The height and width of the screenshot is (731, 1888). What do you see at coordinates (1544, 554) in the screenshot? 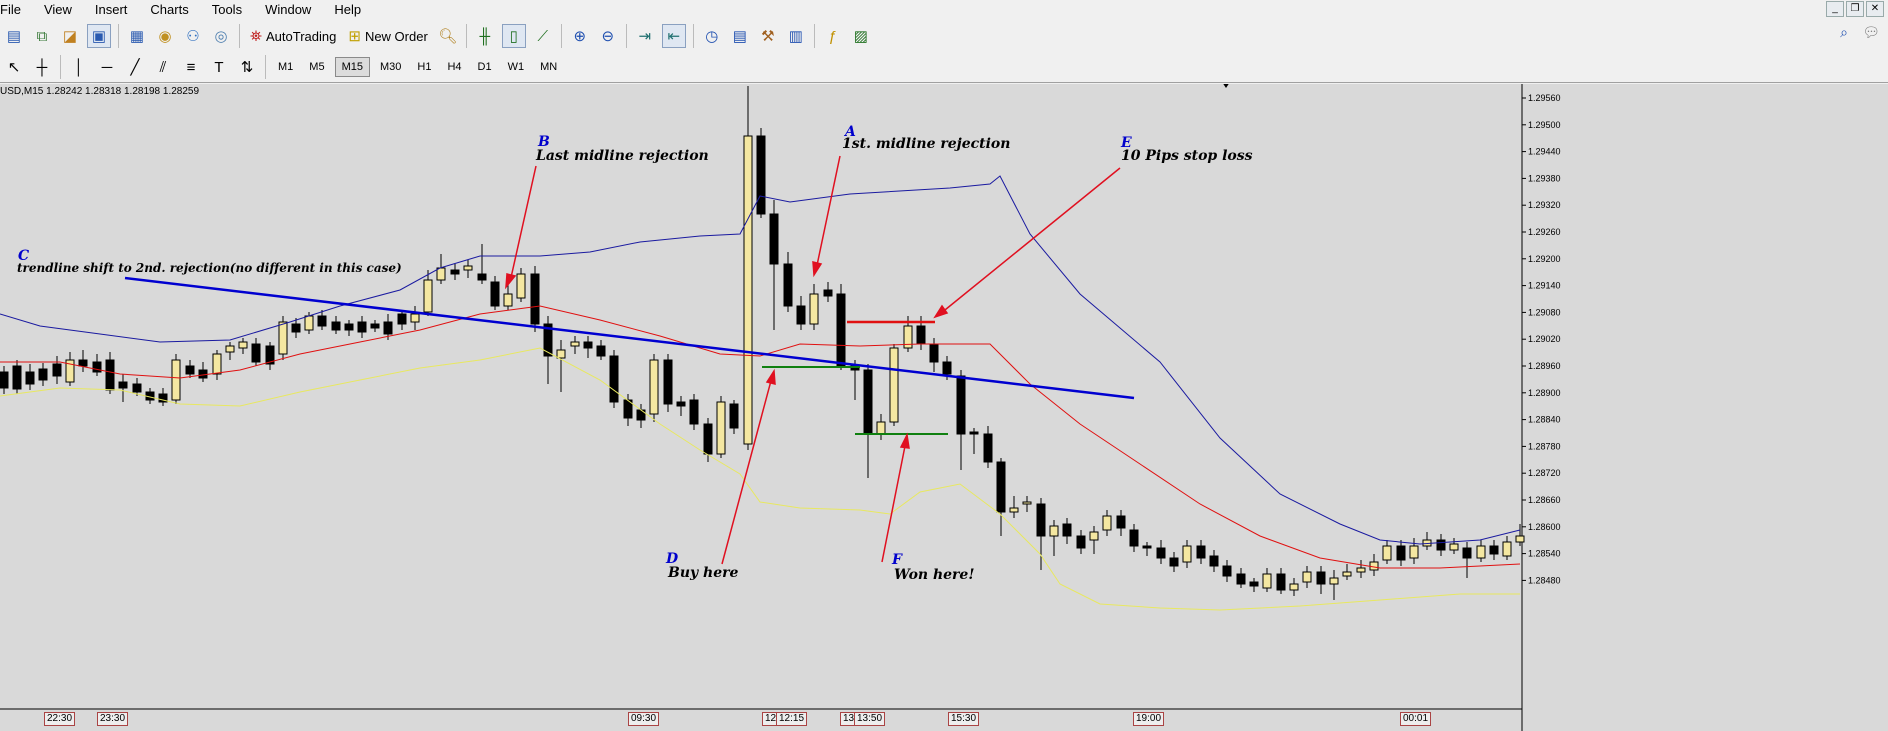
I see `price-tick-label: 1.28540` at bounding box center [1544, 554].